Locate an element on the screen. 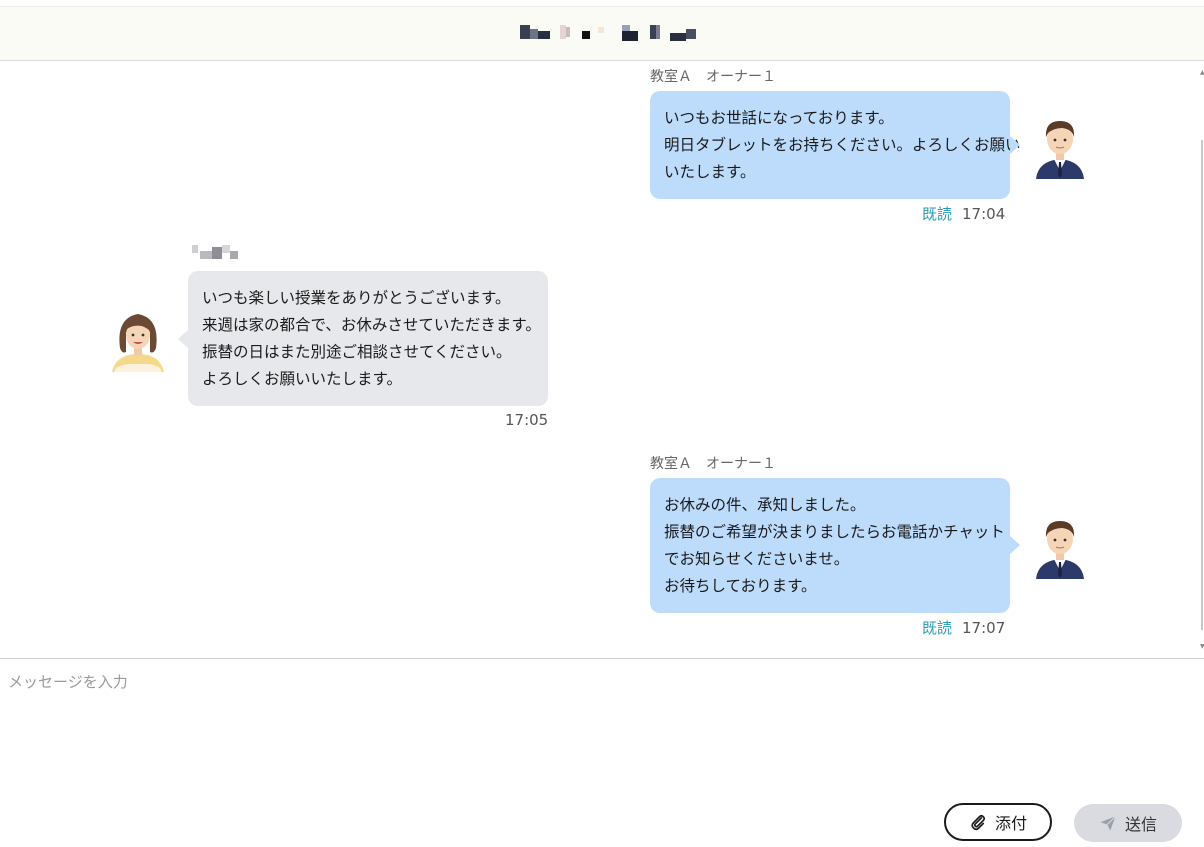 The height and width of the screenshot is (847, 1204). paper-plane-icon is located at coordinates (1108, 823).